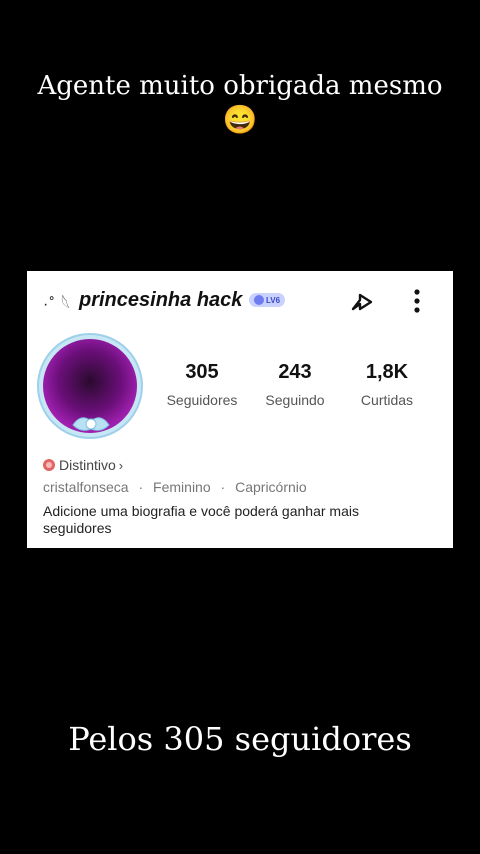  I want to click on top-caption-text: Agente muito obrigada mesmo, so click(240, 86).